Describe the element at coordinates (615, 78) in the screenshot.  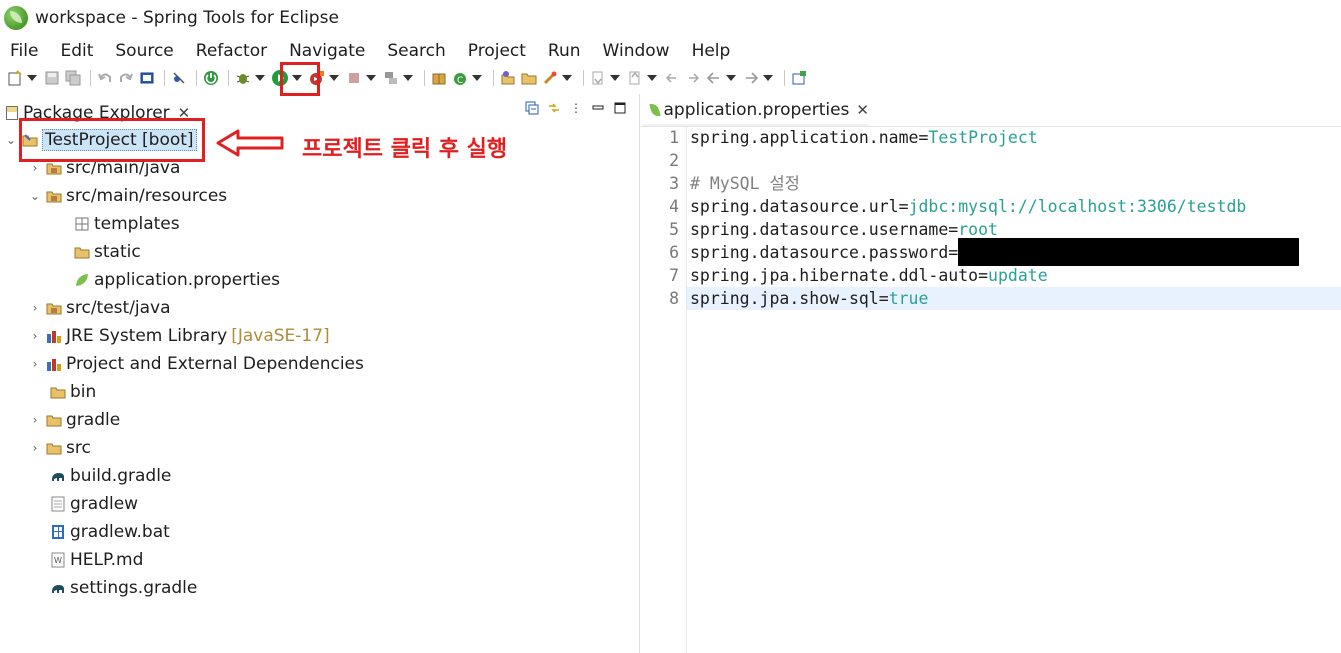
I see `next-annotation-dropdown-icon` at that location.